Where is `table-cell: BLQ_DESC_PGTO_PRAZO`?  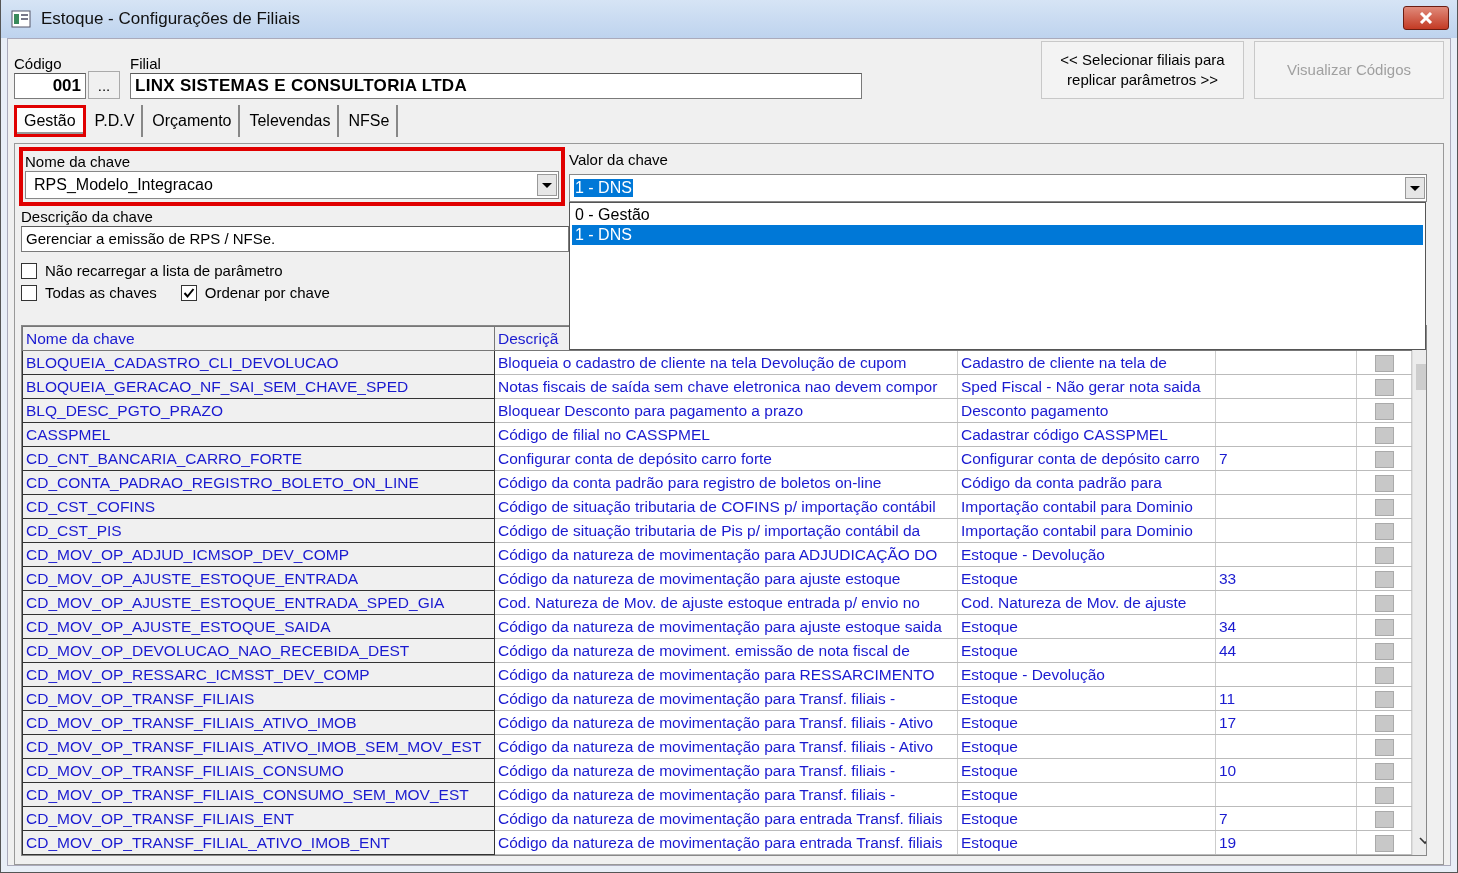 table-cell: BLQ_DESC_PGTO_PRAZO is located at coordinates (124, 410).